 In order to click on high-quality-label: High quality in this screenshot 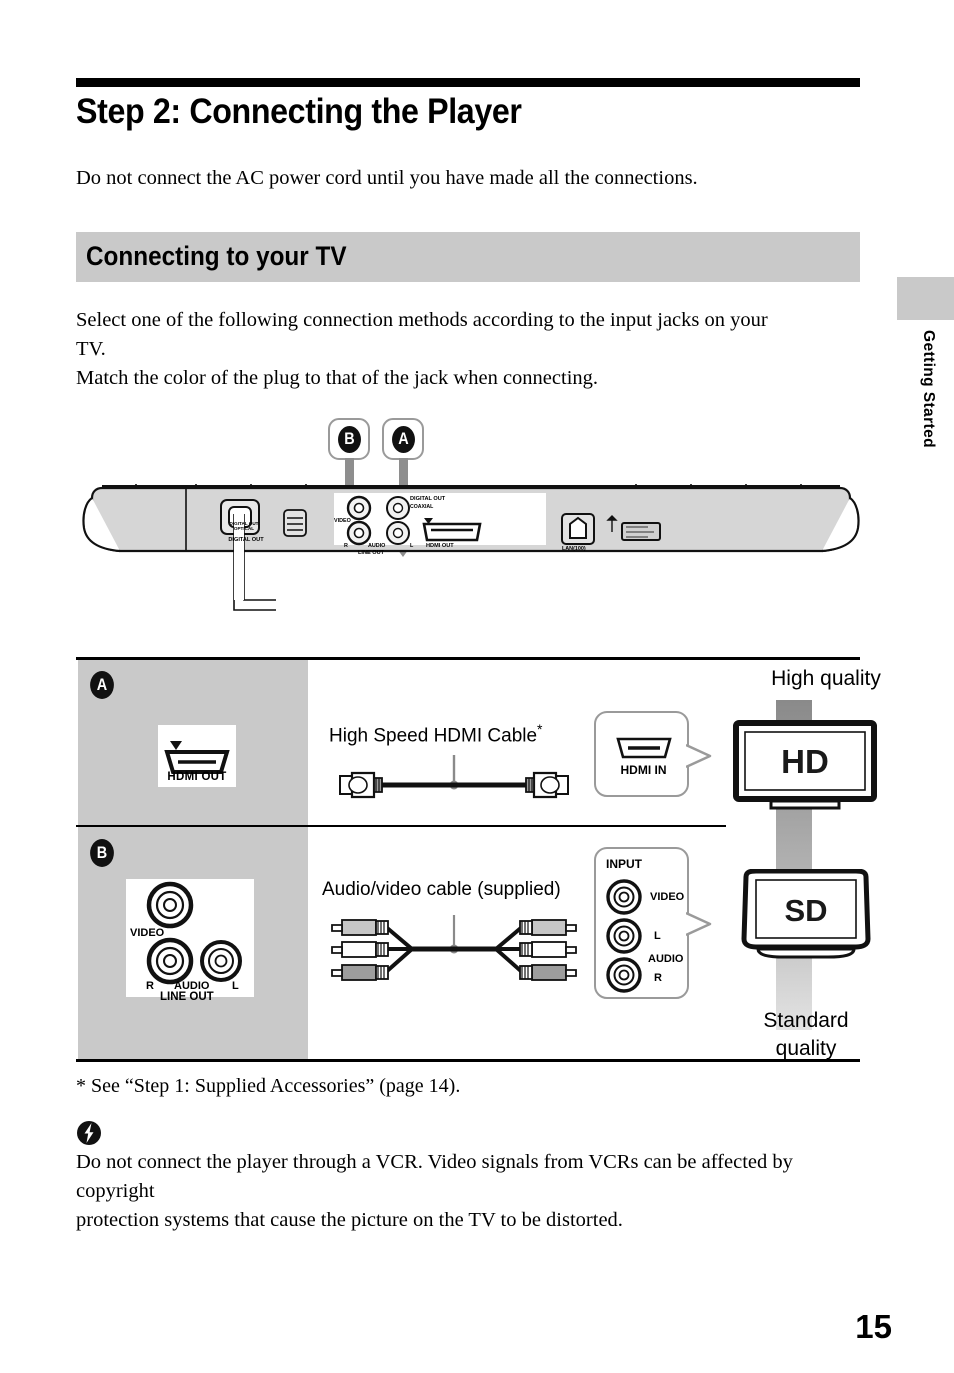, I will do `click(826, 678)`.